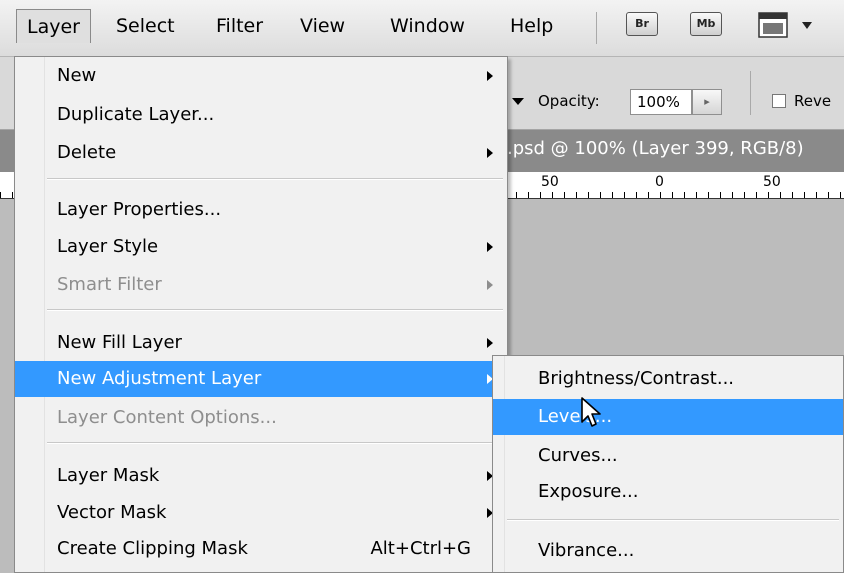  I want to click on menu-select: Select, so click(145, 26).